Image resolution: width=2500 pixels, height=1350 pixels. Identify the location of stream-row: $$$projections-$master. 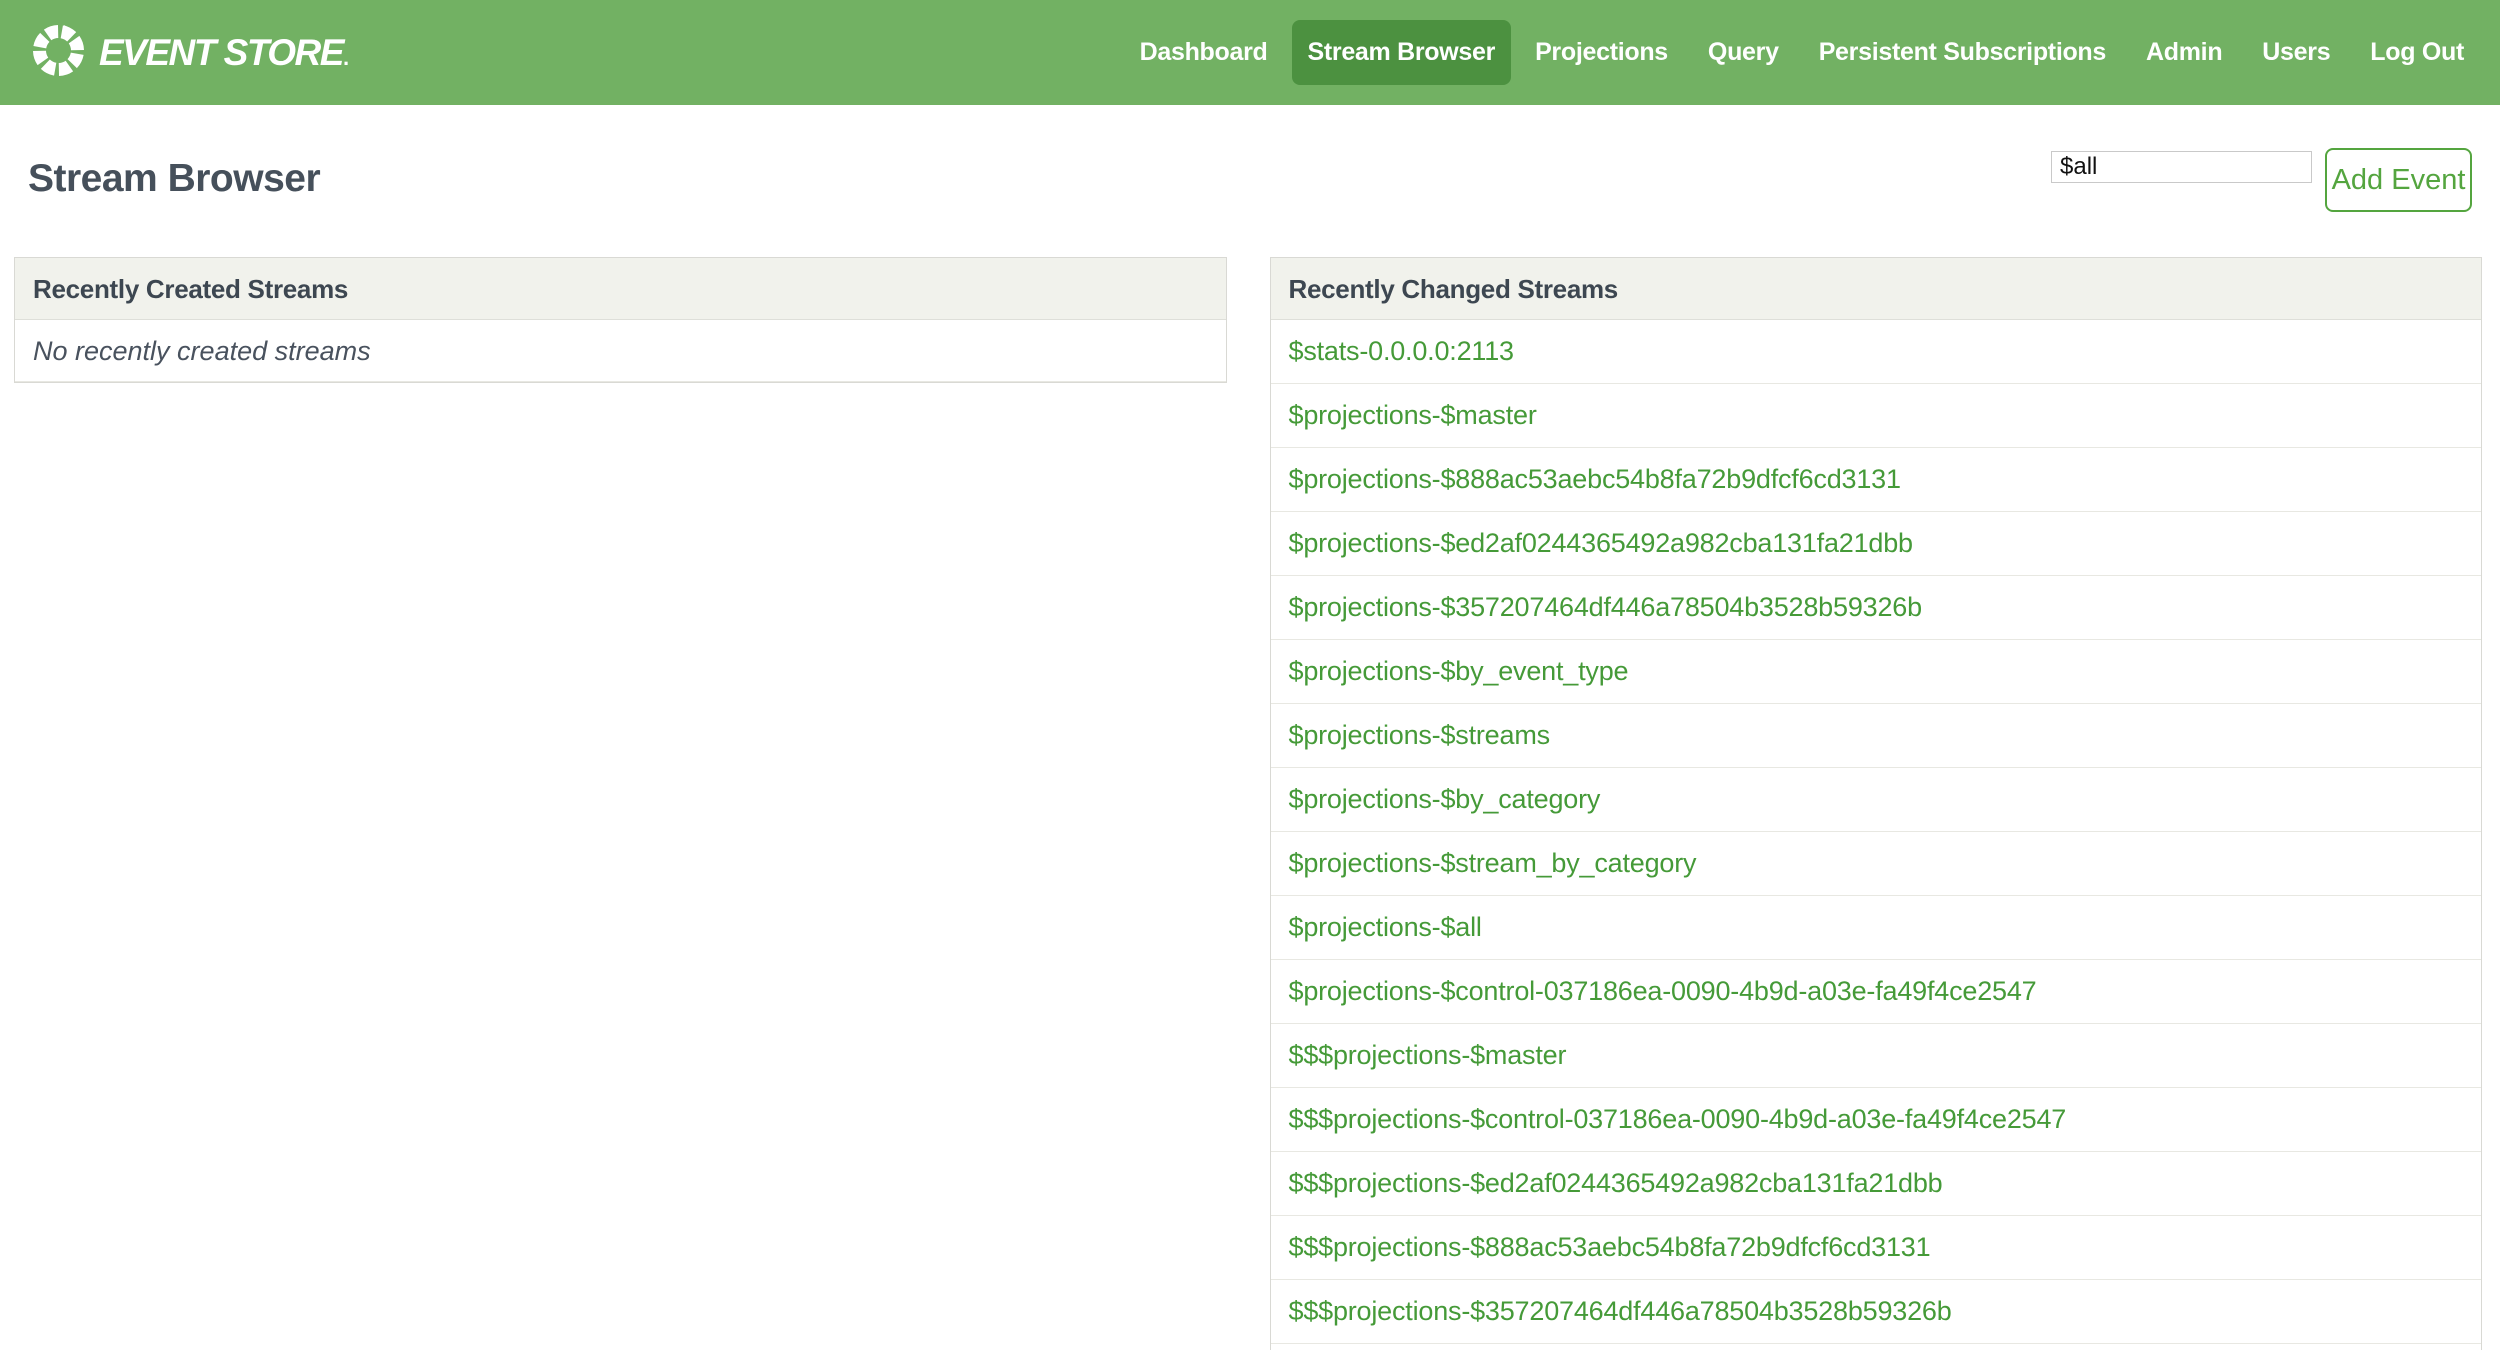
(1875, 1056).